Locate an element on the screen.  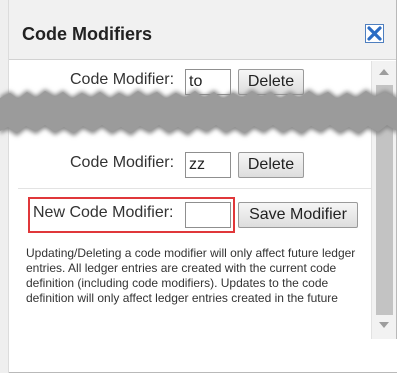
scroll-up-arrow-icon is located at coordinates (384, 72).